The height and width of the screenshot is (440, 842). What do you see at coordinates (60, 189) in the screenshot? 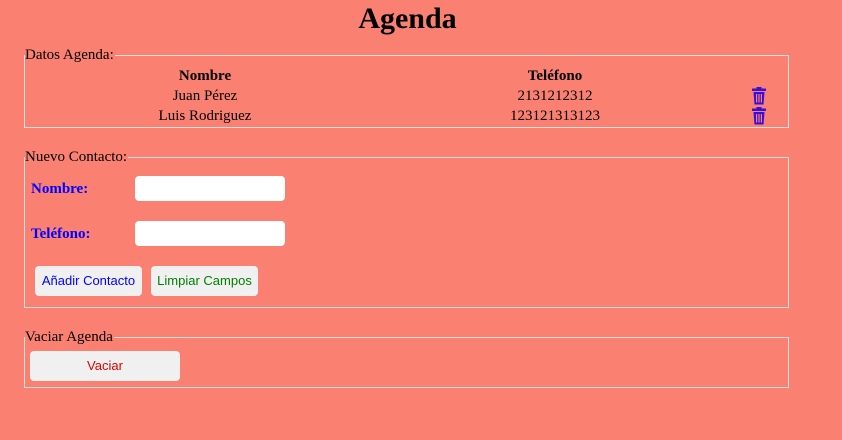
I see `nombre-label: Nombre:` at bounding box center [60, 189].